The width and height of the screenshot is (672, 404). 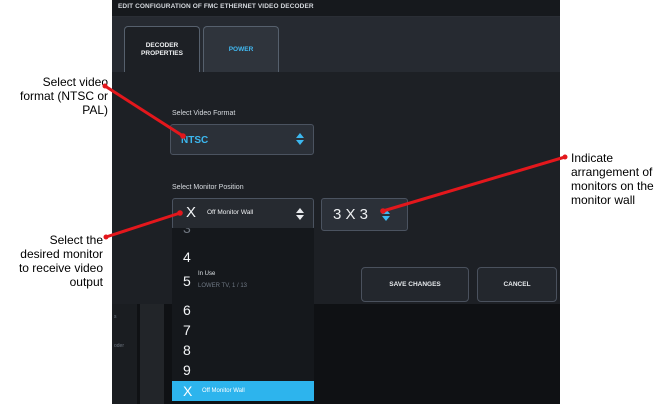 What do you see at coordinates (187, 281) in the screenshot?
I see `dropdown-option-label: 5` at bounding box center [187, 281].